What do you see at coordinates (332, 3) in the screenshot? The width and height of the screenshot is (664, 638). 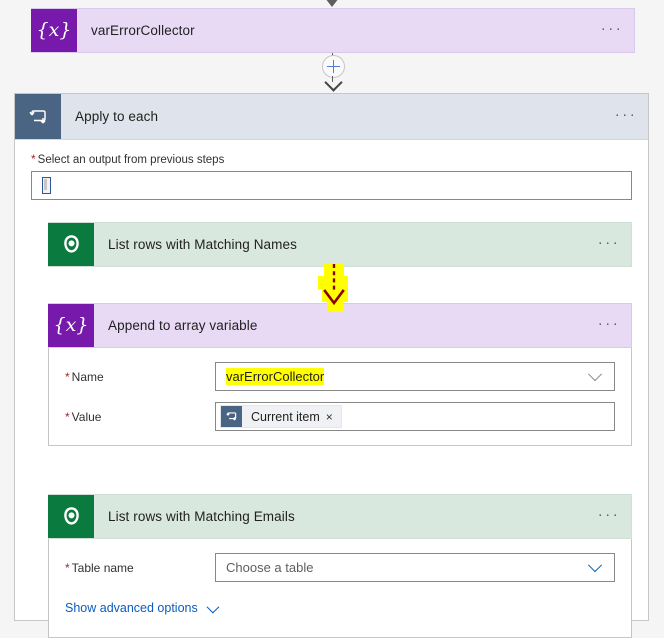 I see `connector-arrow-top` at bounding box center [332, 3].